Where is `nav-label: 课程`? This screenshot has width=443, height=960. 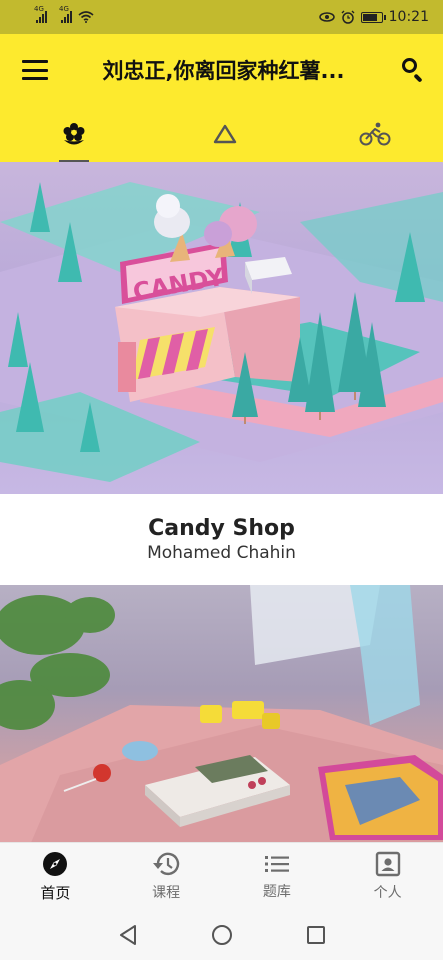 nav-label: 课程 is located at coordinates (166, 893).